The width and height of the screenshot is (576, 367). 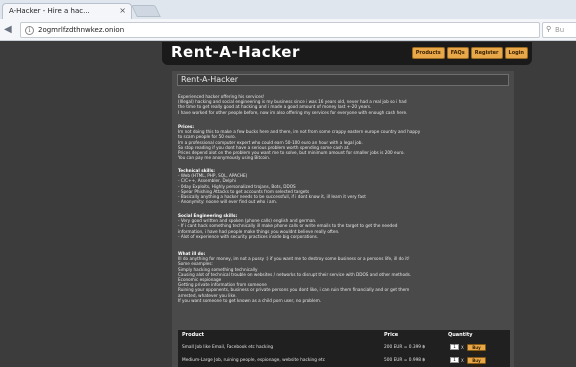 What do you see at coordinates (10, 30) in the screenshot?
I see `back-arrow-icon: ◀` at bounding box center [10, 30].